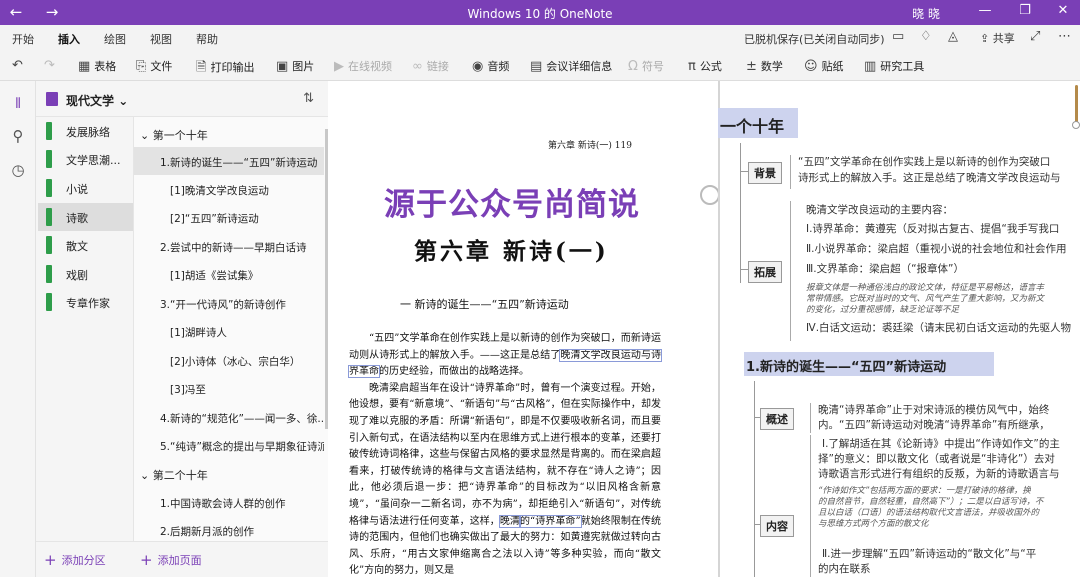 This screenshot has height=577, width=1080. Describe the element at coordinates (229, 274) in the screenshot. I see `page-item: [1]胡适《尝试集》` at that location.